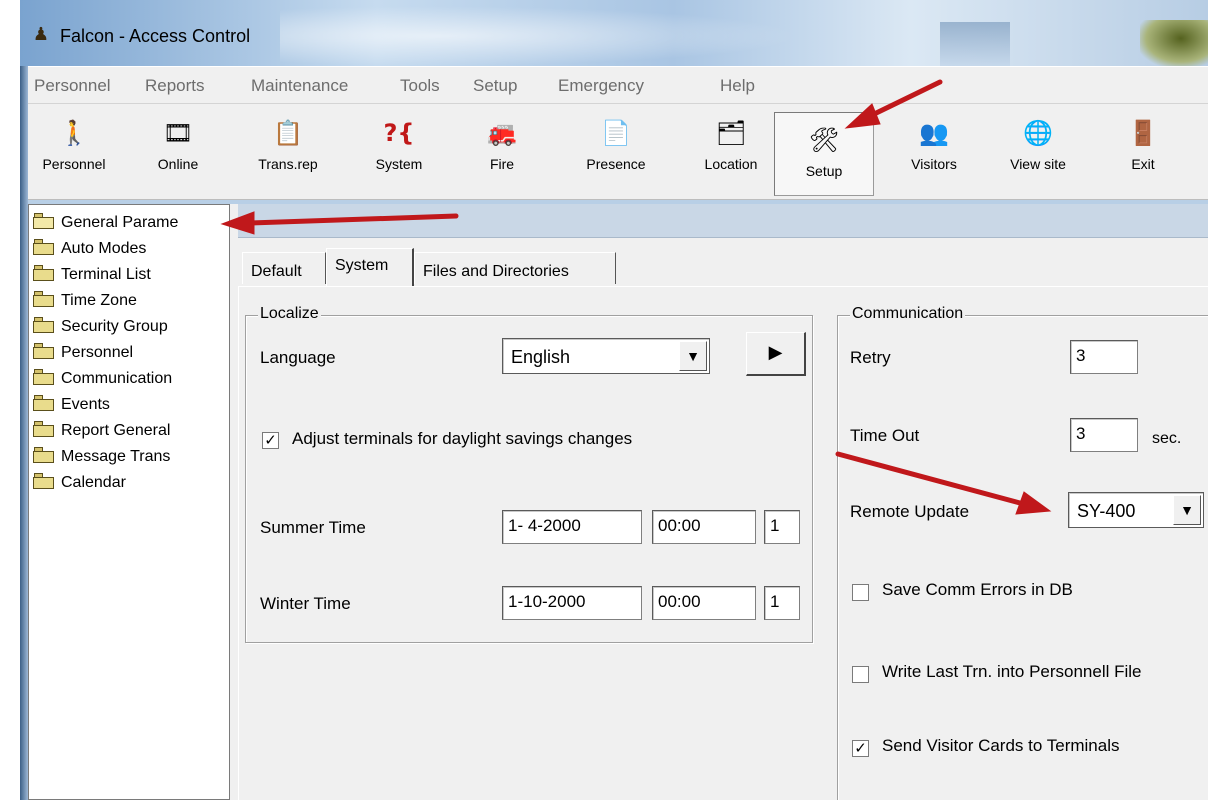 The image size is (1208, 800). What do you see at coordinates (572, 527) in the screenshot?
I see `summer-date-field: 1- 4-2000` at bounding box center [572, 527].